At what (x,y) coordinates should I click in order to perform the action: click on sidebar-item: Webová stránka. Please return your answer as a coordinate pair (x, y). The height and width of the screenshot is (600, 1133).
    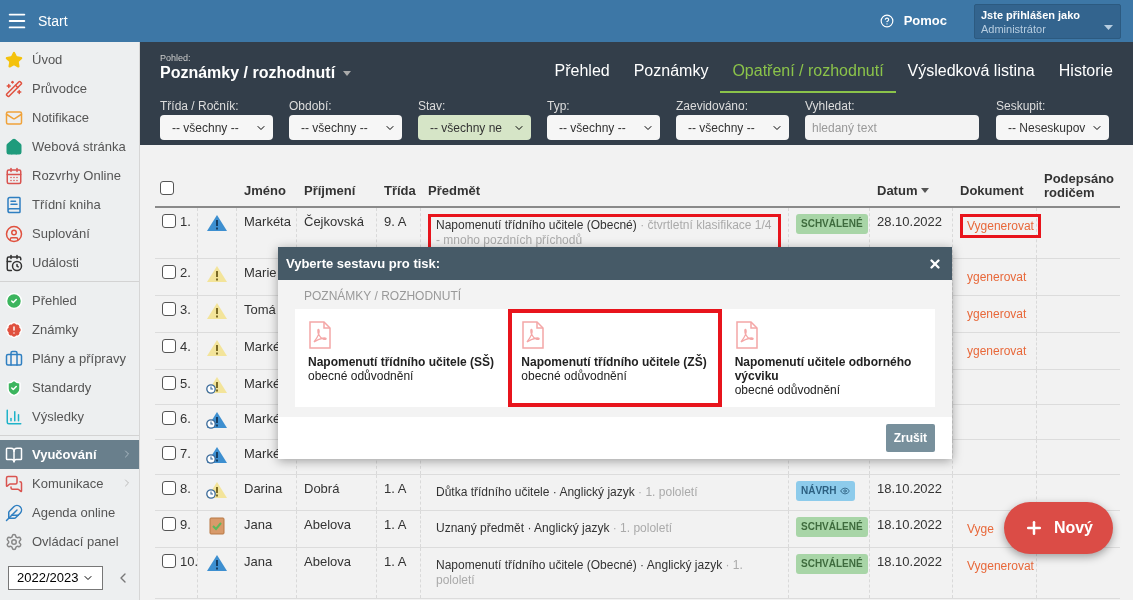
    Looking at the image, I should click on (69, 146).